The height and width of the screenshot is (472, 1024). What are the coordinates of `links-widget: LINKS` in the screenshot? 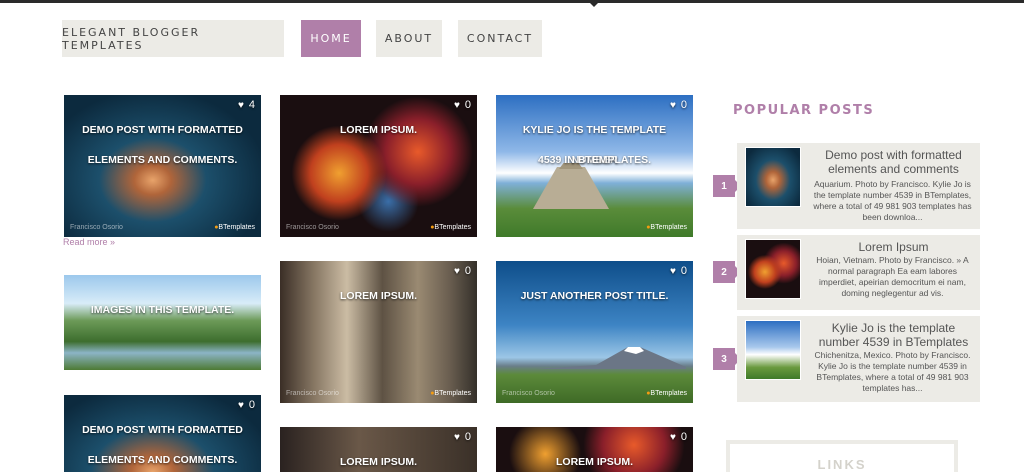 It's located at (842, 456).